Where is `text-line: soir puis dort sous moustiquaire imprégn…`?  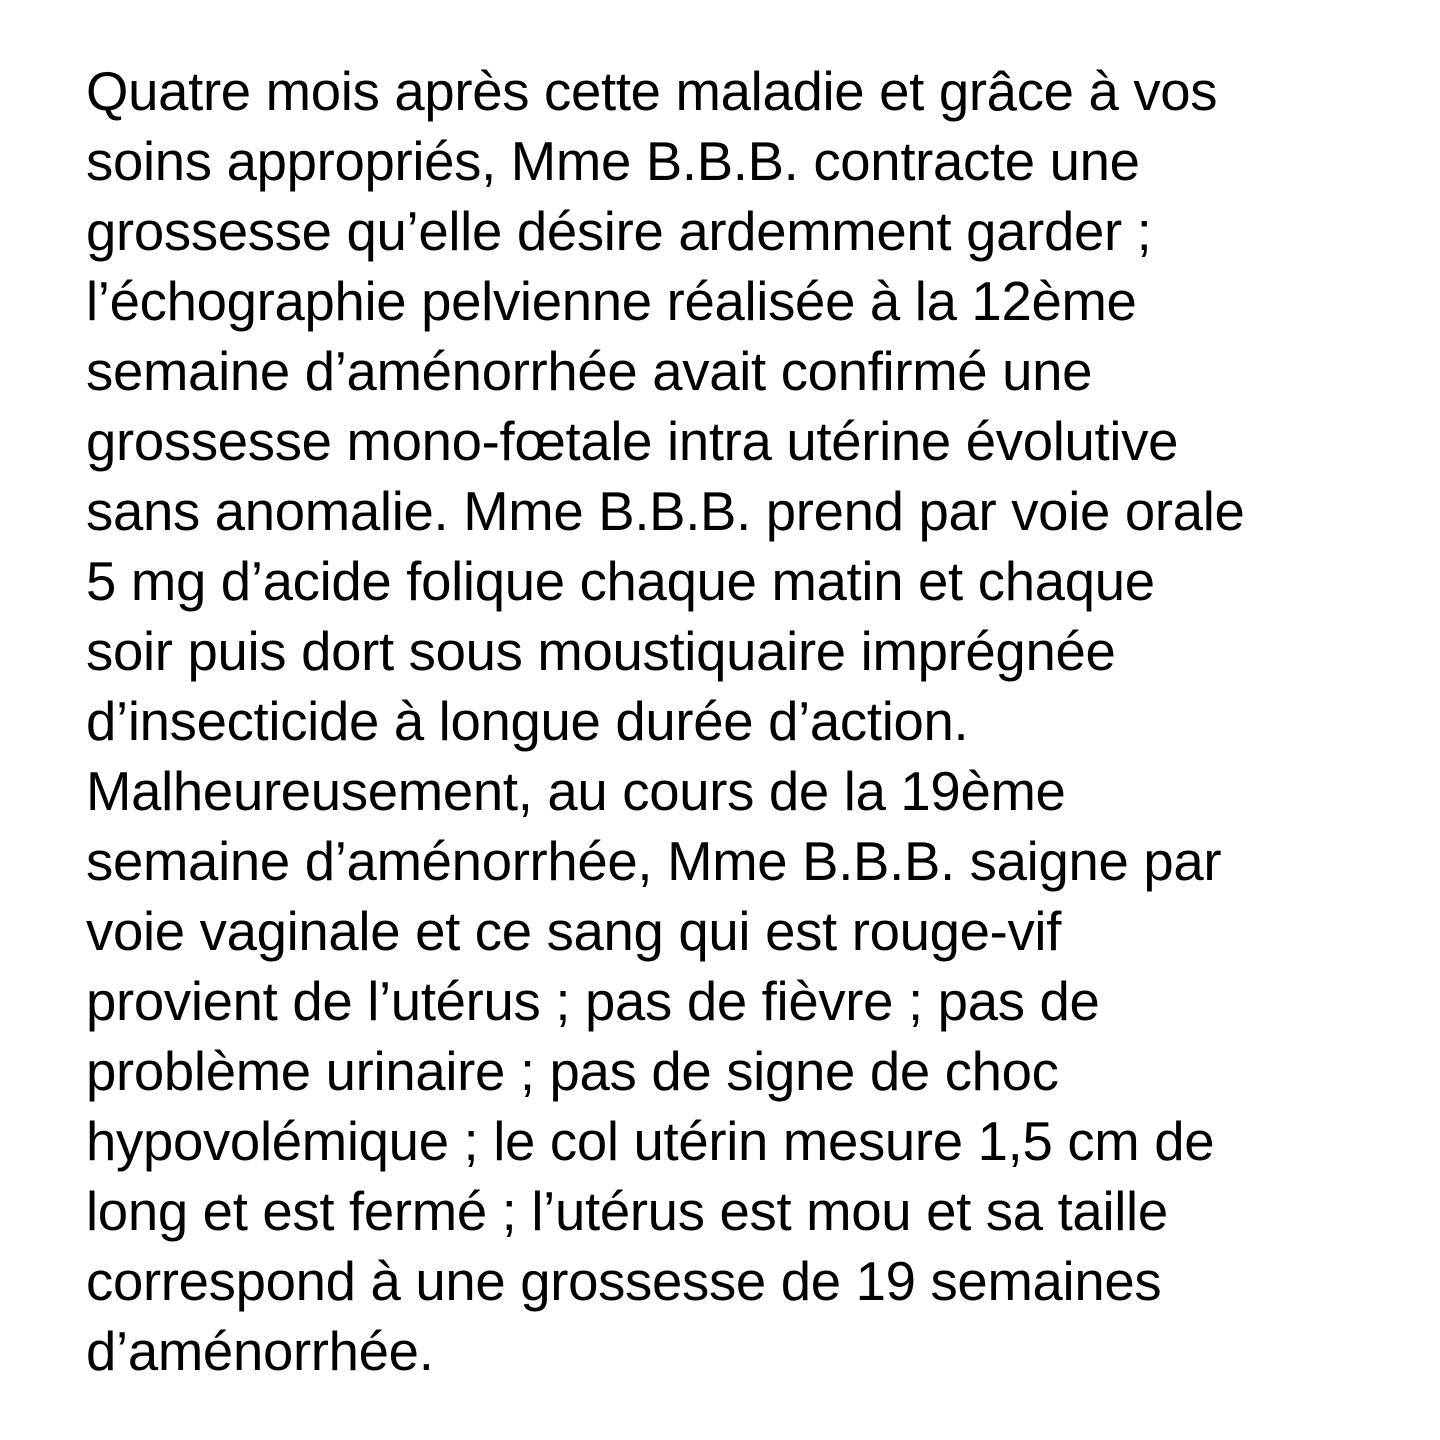 text-line: soir puis dort sous moustiquaire imprégn… is located at coordinates (601, 651).